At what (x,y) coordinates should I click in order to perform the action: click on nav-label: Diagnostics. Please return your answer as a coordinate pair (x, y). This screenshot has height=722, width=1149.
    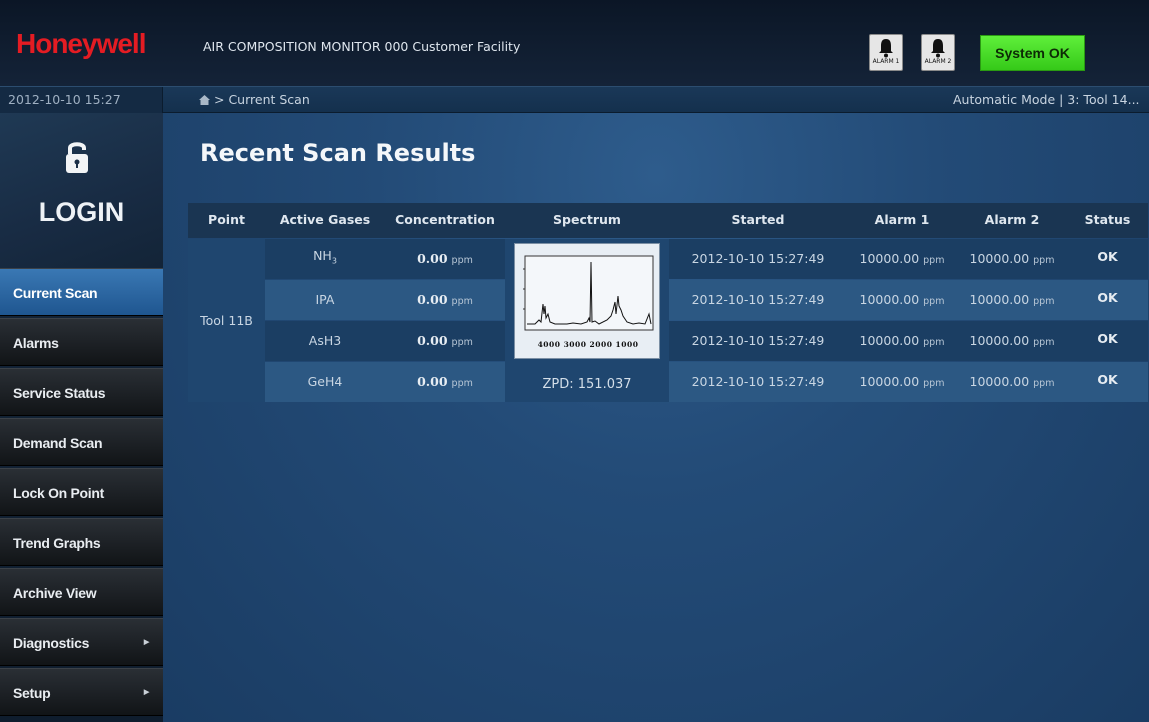
    Looking at the image, I should click on (51, 643).